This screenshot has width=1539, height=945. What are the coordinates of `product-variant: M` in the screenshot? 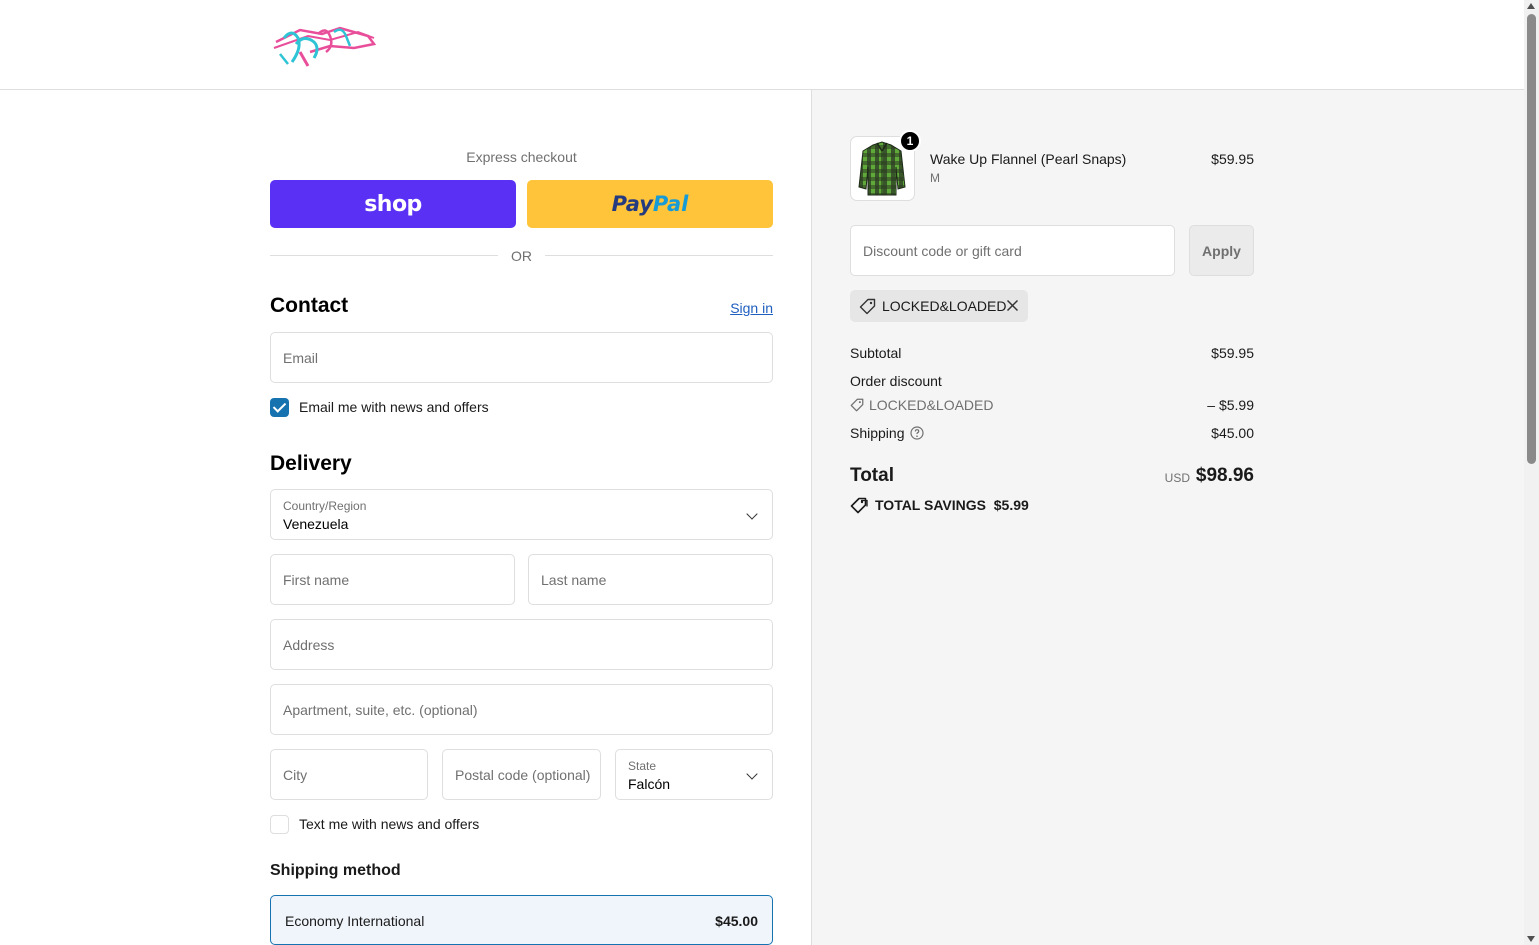 It's located at (935, 178).